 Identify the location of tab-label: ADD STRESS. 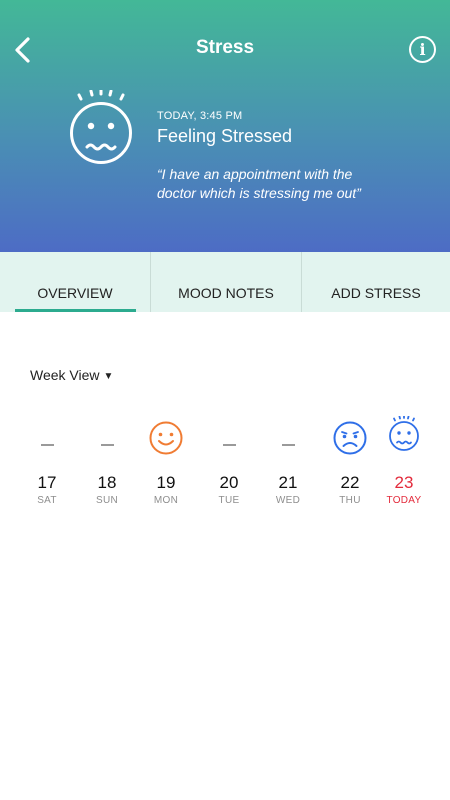
(376, 293).